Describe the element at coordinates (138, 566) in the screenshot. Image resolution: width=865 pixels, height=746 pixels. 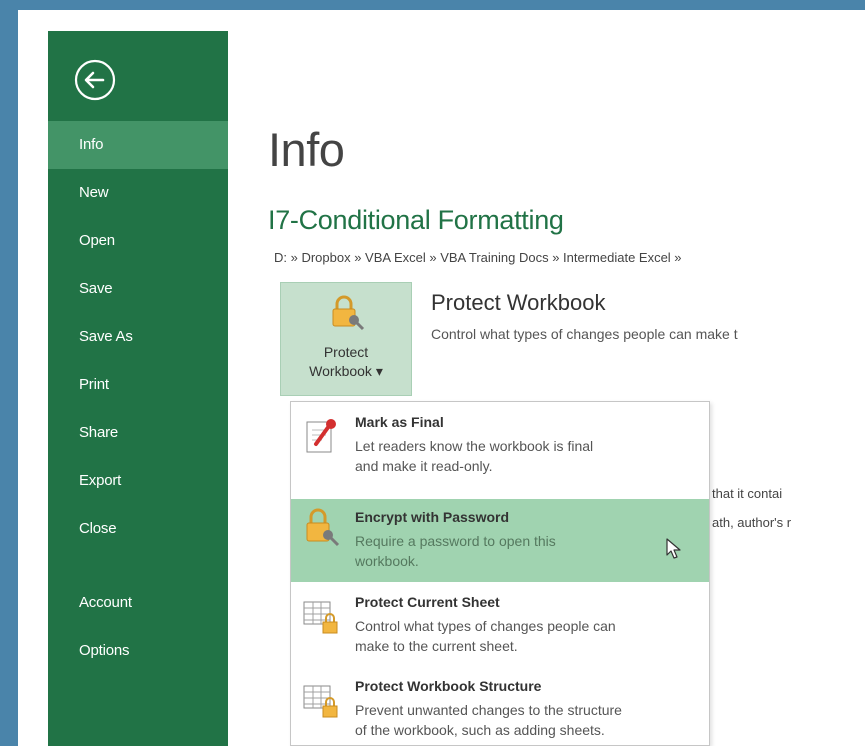
I see `nav-separator` at that location.